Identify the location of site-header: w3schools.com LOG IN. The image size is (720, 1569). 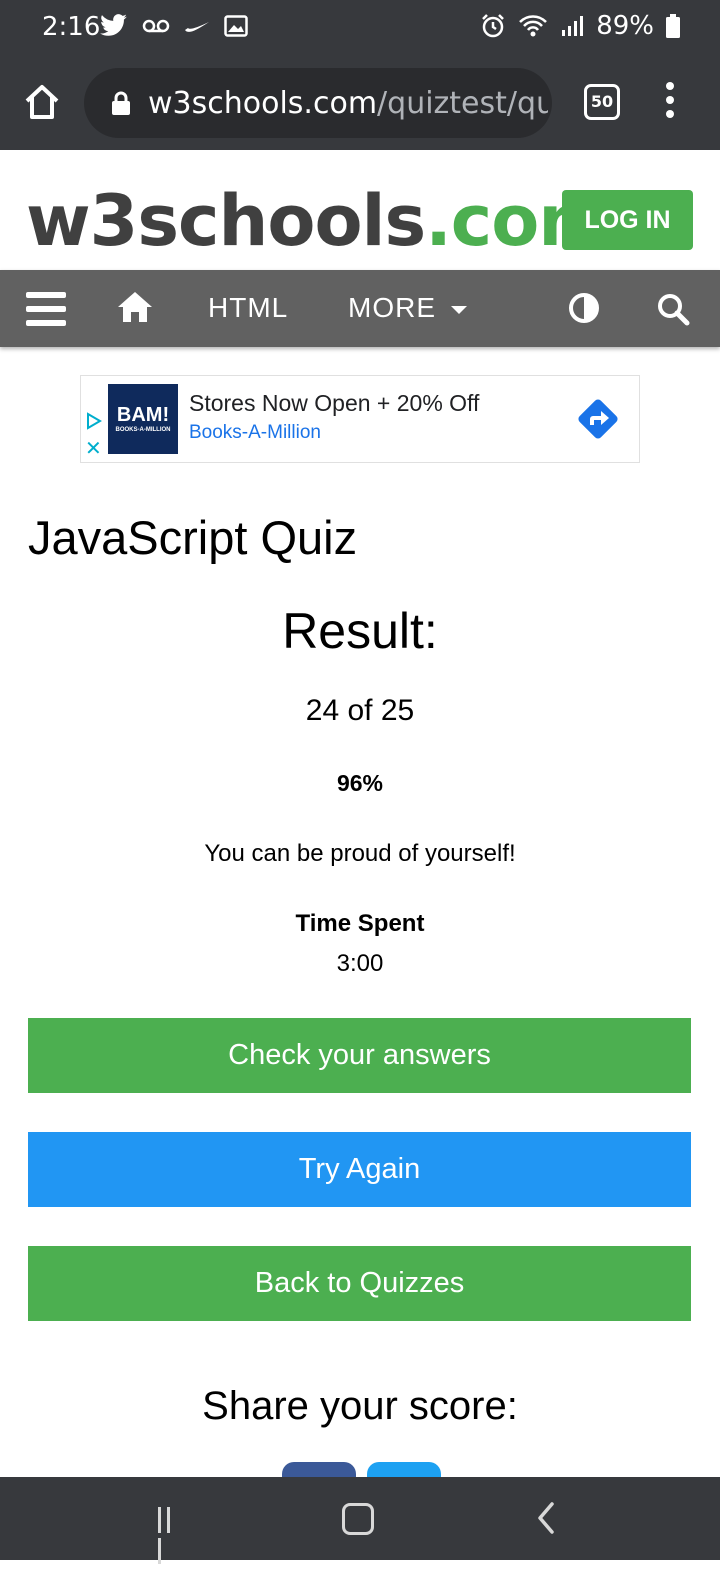
(360, 210).